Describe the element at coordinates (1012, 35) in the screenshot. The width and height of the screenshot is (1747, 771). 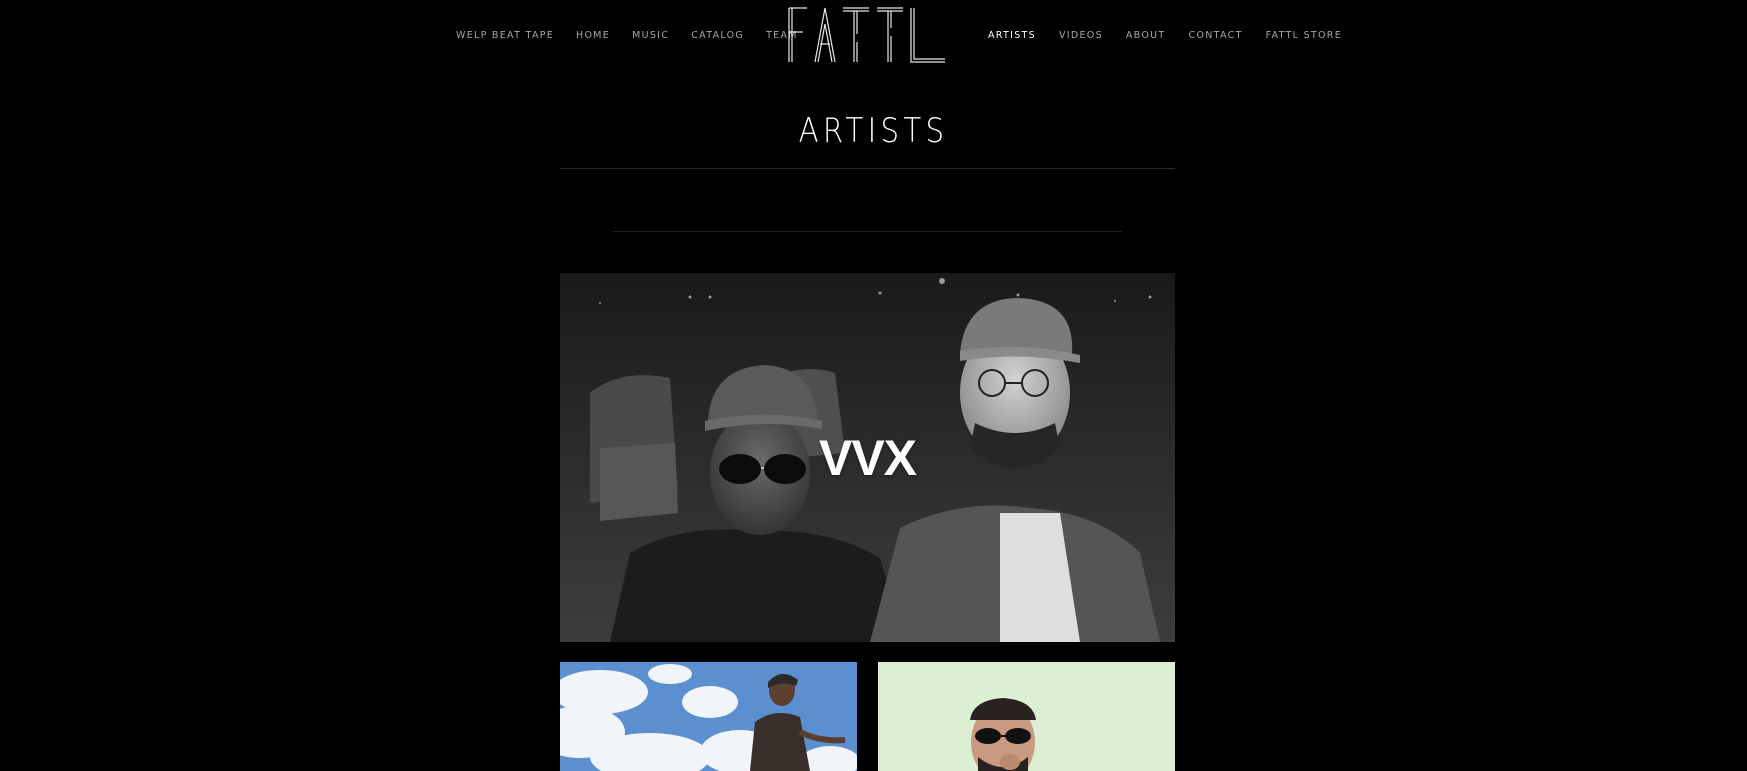
I see `nav-artists: ARTISTS` at that location.